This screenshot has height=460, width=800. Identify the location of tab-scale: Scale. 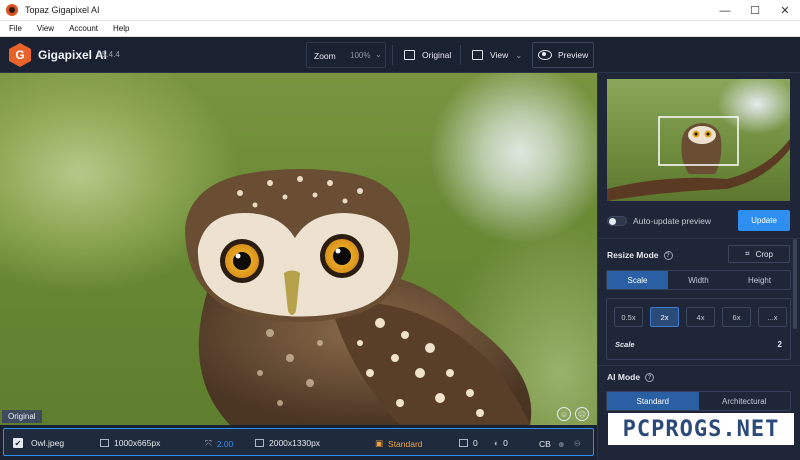
(637, 280).